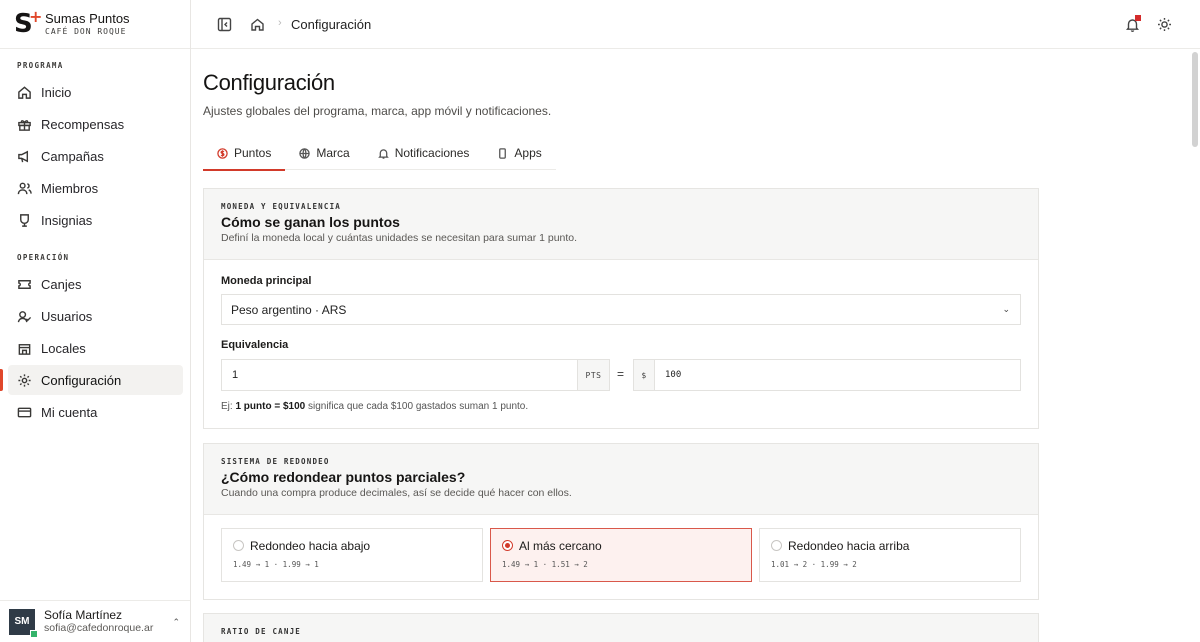  I want to click on online-status-dot, so click(34, 633).